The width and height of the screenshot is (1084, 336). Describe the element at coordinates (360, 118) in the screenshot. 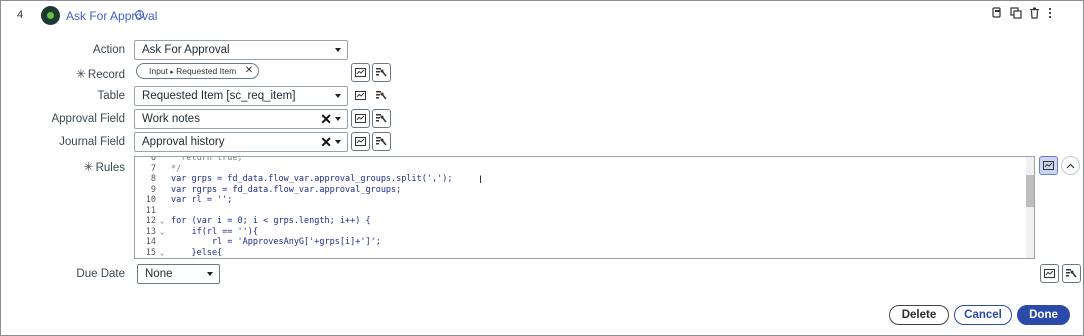

I see `approval-field-data-pill-picker-button` at that location.